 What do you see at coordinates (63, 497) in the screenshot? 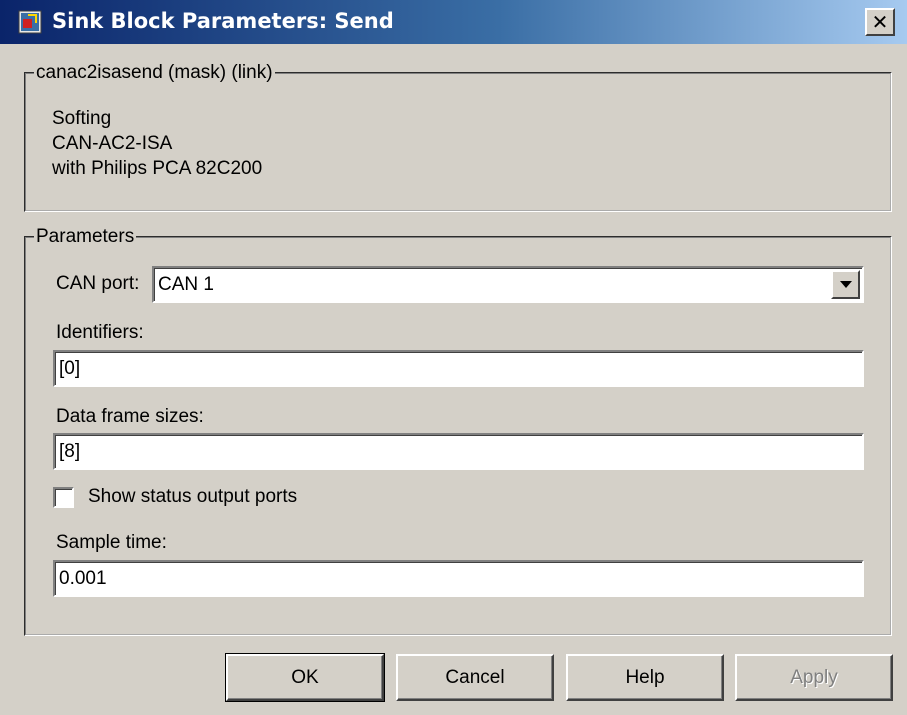
I see `show-status-checkbox` at bounding box center [63, 497].